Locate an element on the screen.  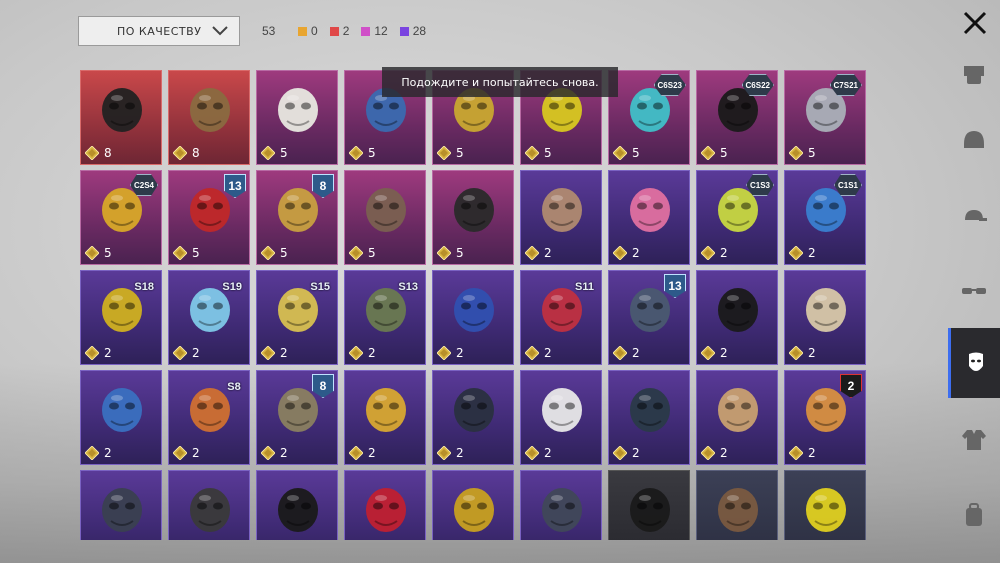
item-card: S15 2 is located at coordinates (297, 317).